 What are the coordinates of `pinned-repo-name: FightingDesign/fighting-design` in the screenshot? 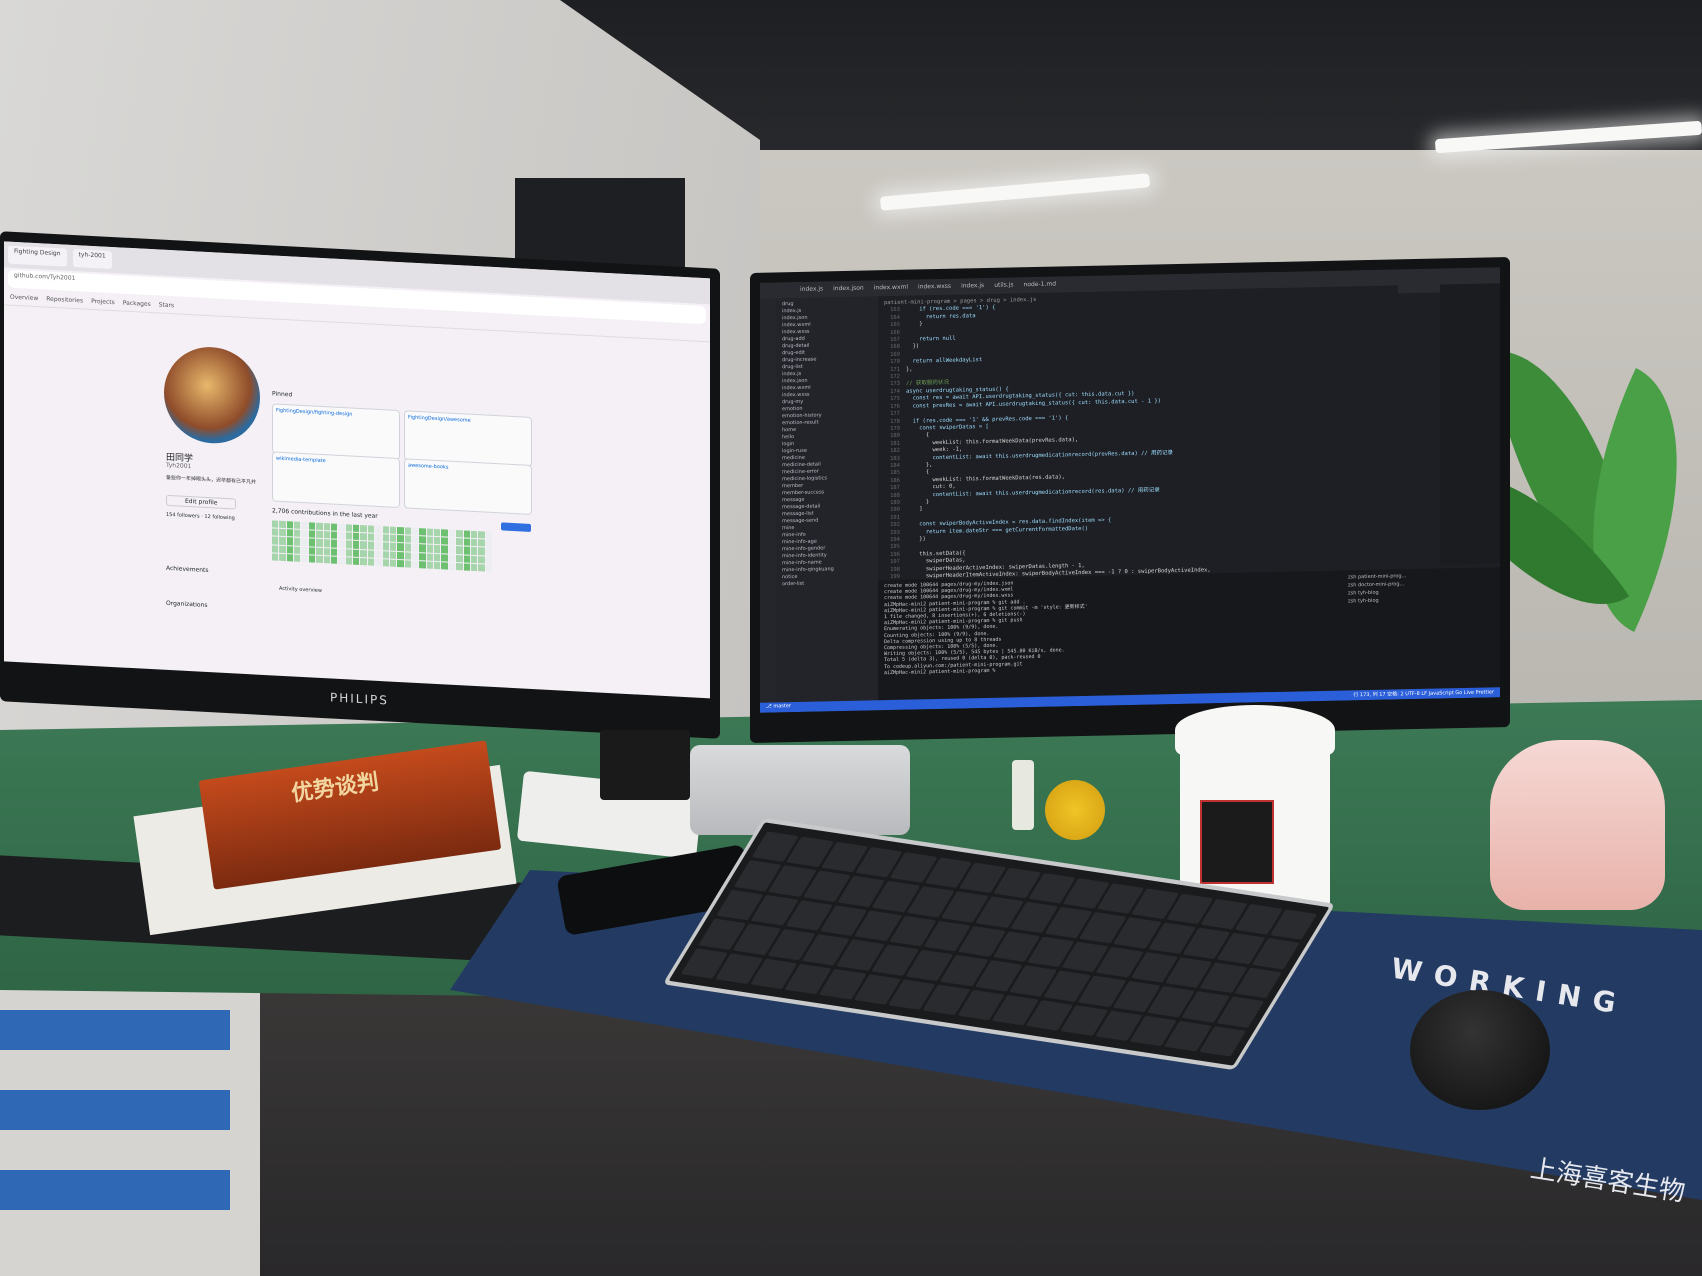 It's located at (314, 413).